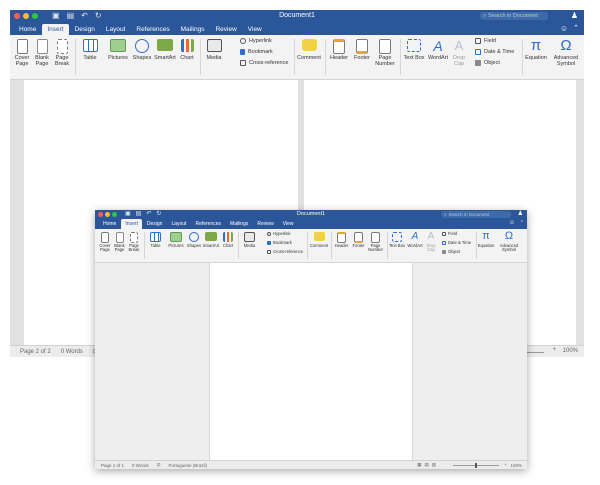 Image resolution: width=600 pixels, height=485 pixels. I want to click on page-count: Page 1 of 1, so click(112, 465).